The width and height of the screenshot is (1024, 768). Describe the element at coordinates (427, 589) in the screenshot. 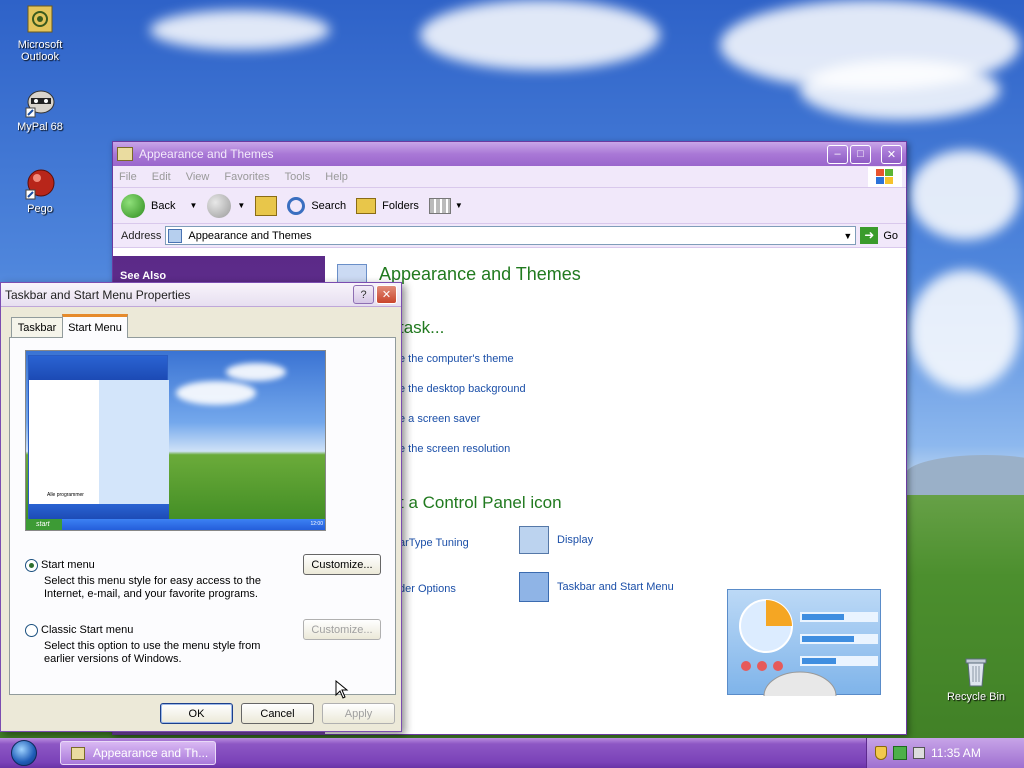

I see `folder-options-link: der Options` at that location.